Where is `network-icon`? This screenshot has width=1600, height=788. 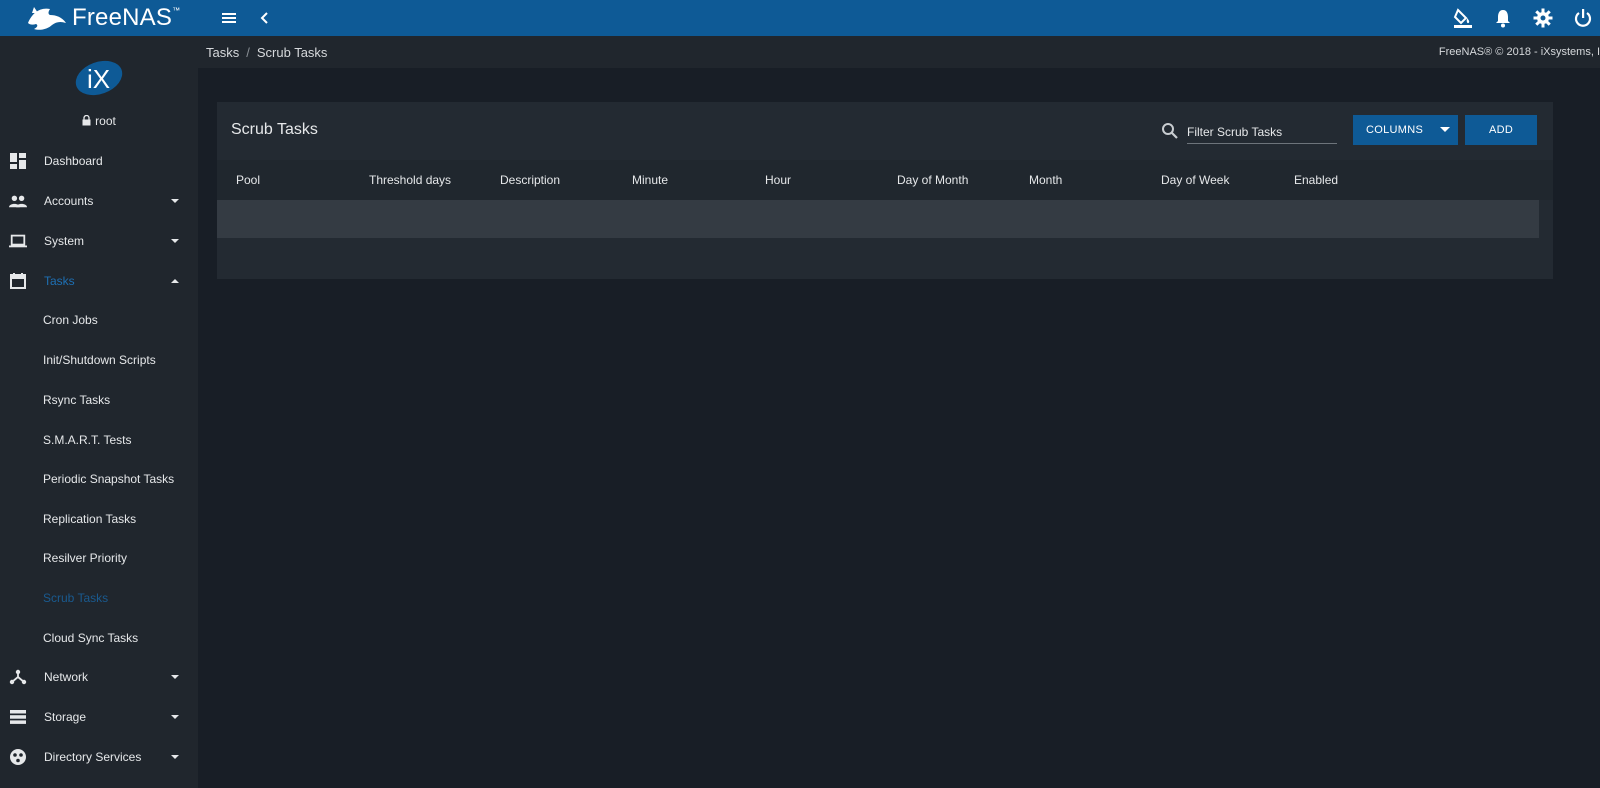
network-icon is located at coordinates (18, 677).